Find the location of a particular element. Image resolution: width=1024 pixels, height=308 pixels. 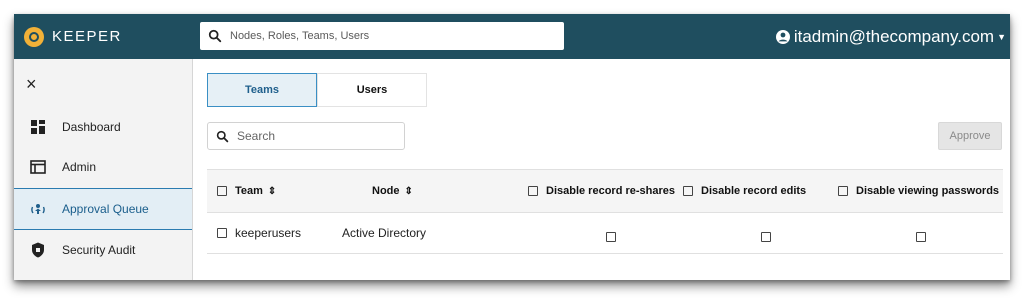

keeper-logo-icon is located at coordinates (34, 36).